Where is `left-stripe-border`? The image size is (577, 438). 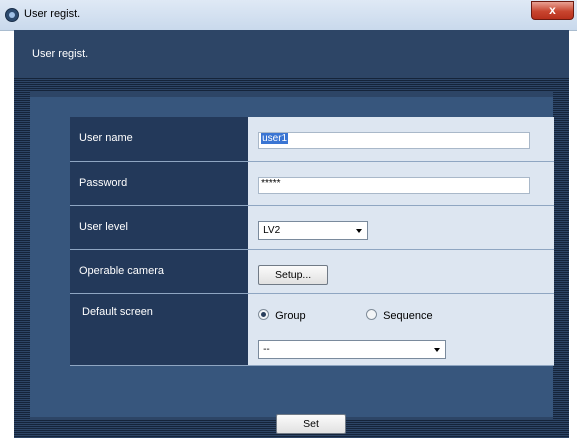
left-stripe-border is located at coordinates (22, 256).